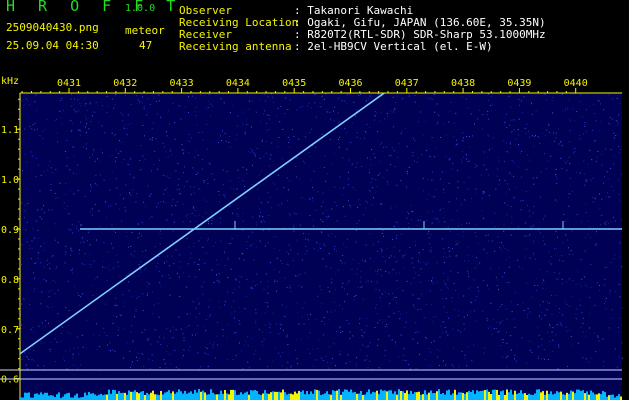  I want to click on meteor-count: 47, so click(146, 45).